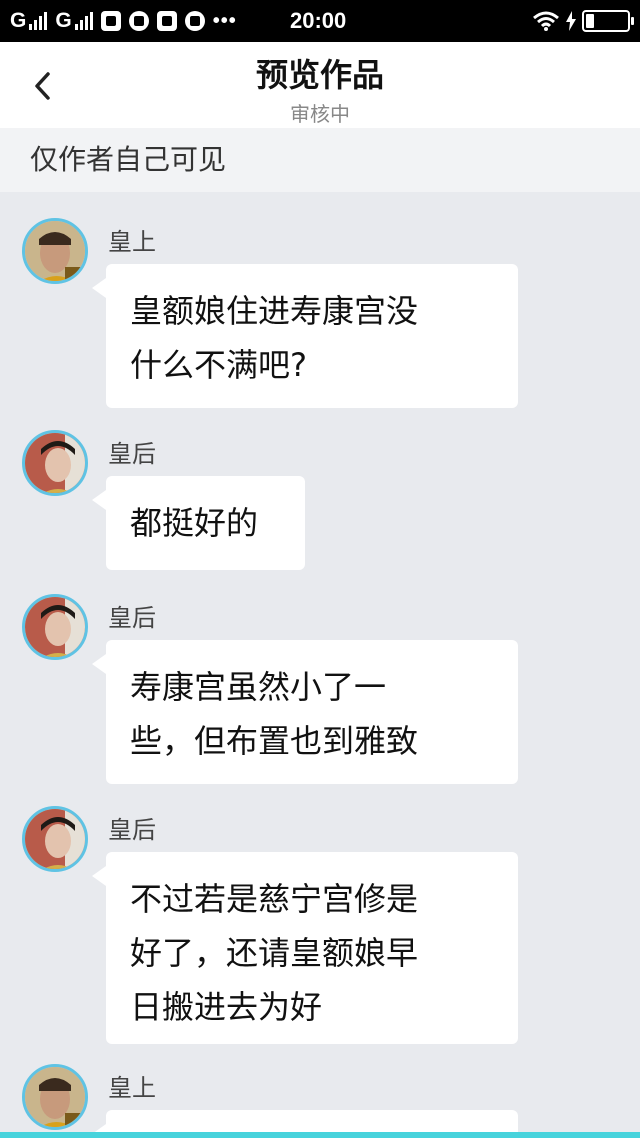 The width and height of the screenshot is (640, 1138). I want to click on navigation-bar: 预览作品 审核中, so click(320, 85).